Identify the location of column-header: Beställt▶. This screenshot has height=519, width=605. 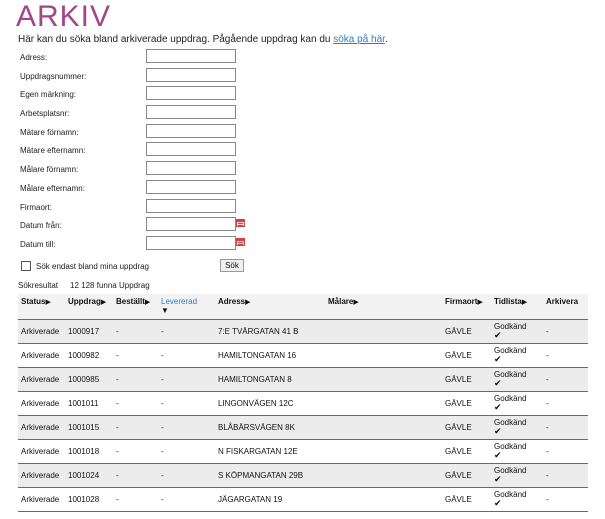
(135, 307).